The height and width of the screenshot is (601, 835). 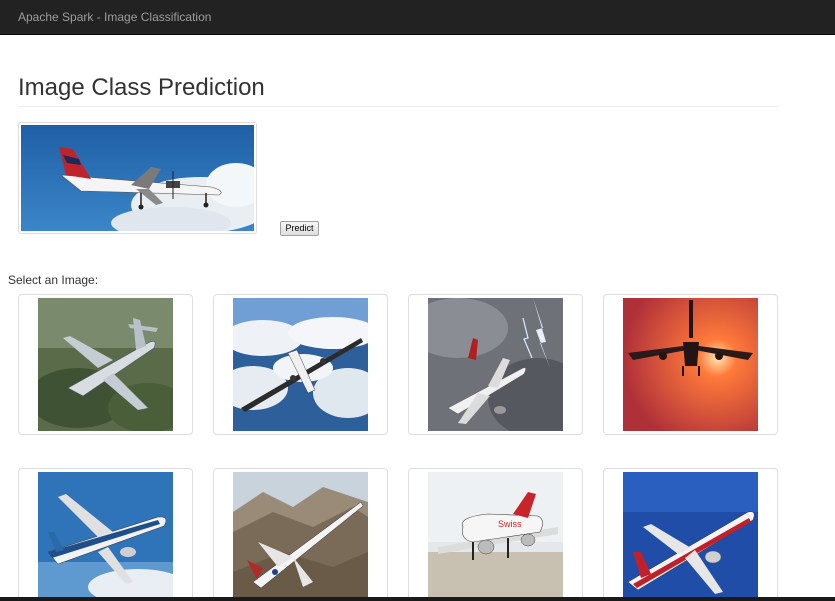 I want to click on airliner-in-storm-photo, so click(x=495, y=364).